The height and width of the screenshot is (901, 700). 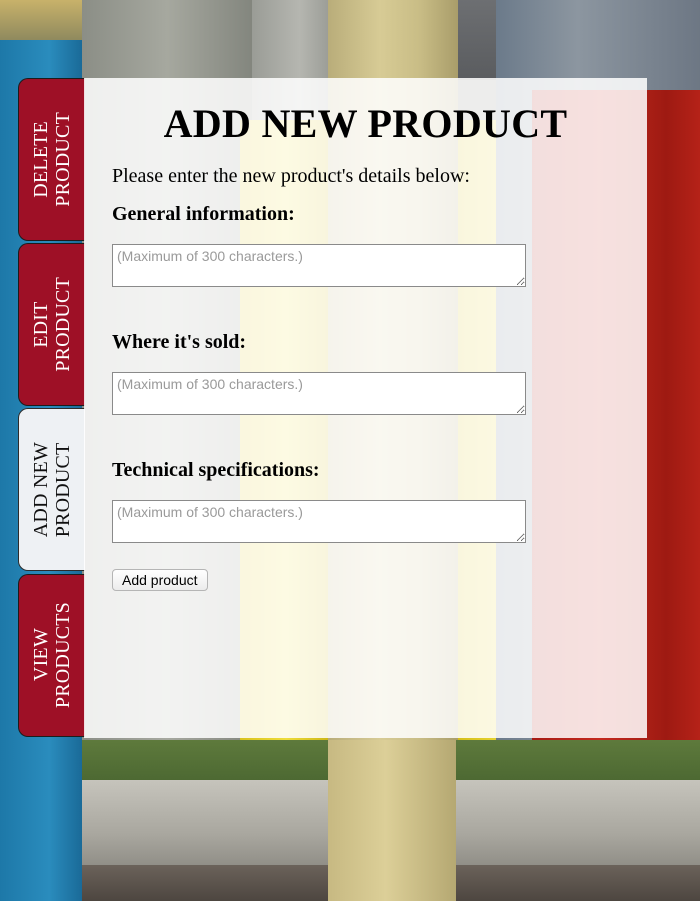 I want to click on general-information-field, so click(x=319, y=265).